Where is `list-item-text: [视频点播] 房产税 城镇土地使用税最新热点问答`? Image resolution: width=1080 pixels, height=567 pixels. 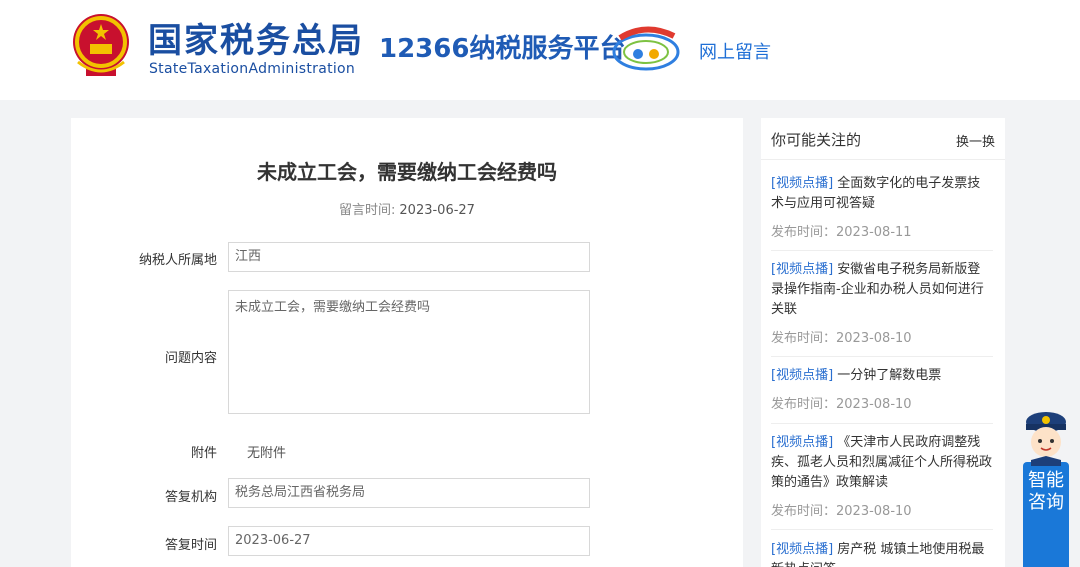
list-item-text: [视频点播] 房产税 城镇土地使用税最新热点问答 is located at coordinates (882, 553).